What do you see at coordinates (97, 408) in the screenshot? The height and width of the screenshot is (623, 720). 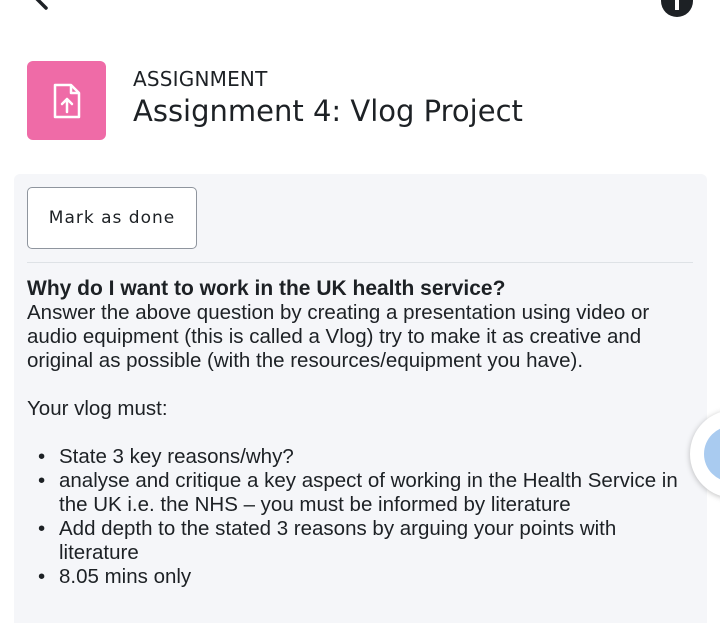 I see `requirements-intro: Your vlog must:` at bounding box center [97, 408].